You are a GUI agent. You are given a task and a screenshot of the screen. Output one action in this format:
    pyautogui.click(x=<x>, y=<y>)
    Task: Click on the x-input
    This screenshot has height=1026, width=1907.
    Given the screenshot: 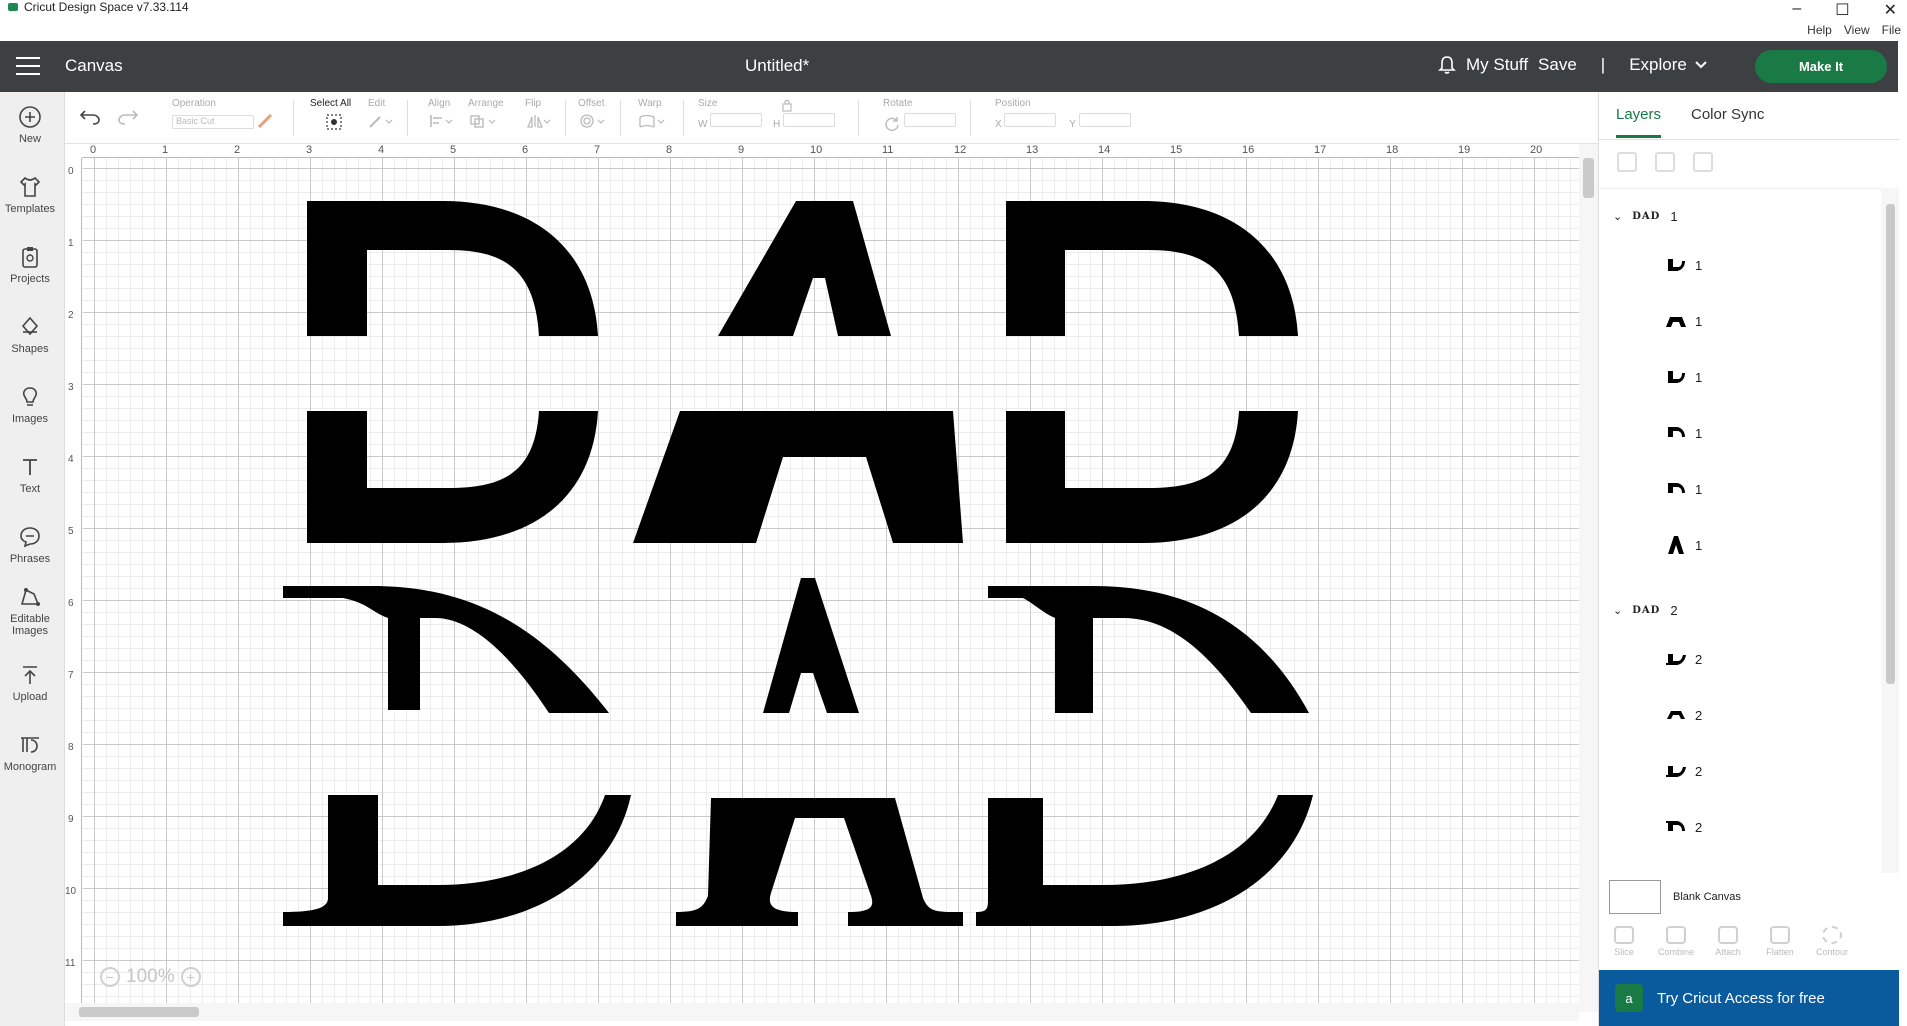 What is the action you would take?
    pyautogui.click(x=1030, y=120)
    